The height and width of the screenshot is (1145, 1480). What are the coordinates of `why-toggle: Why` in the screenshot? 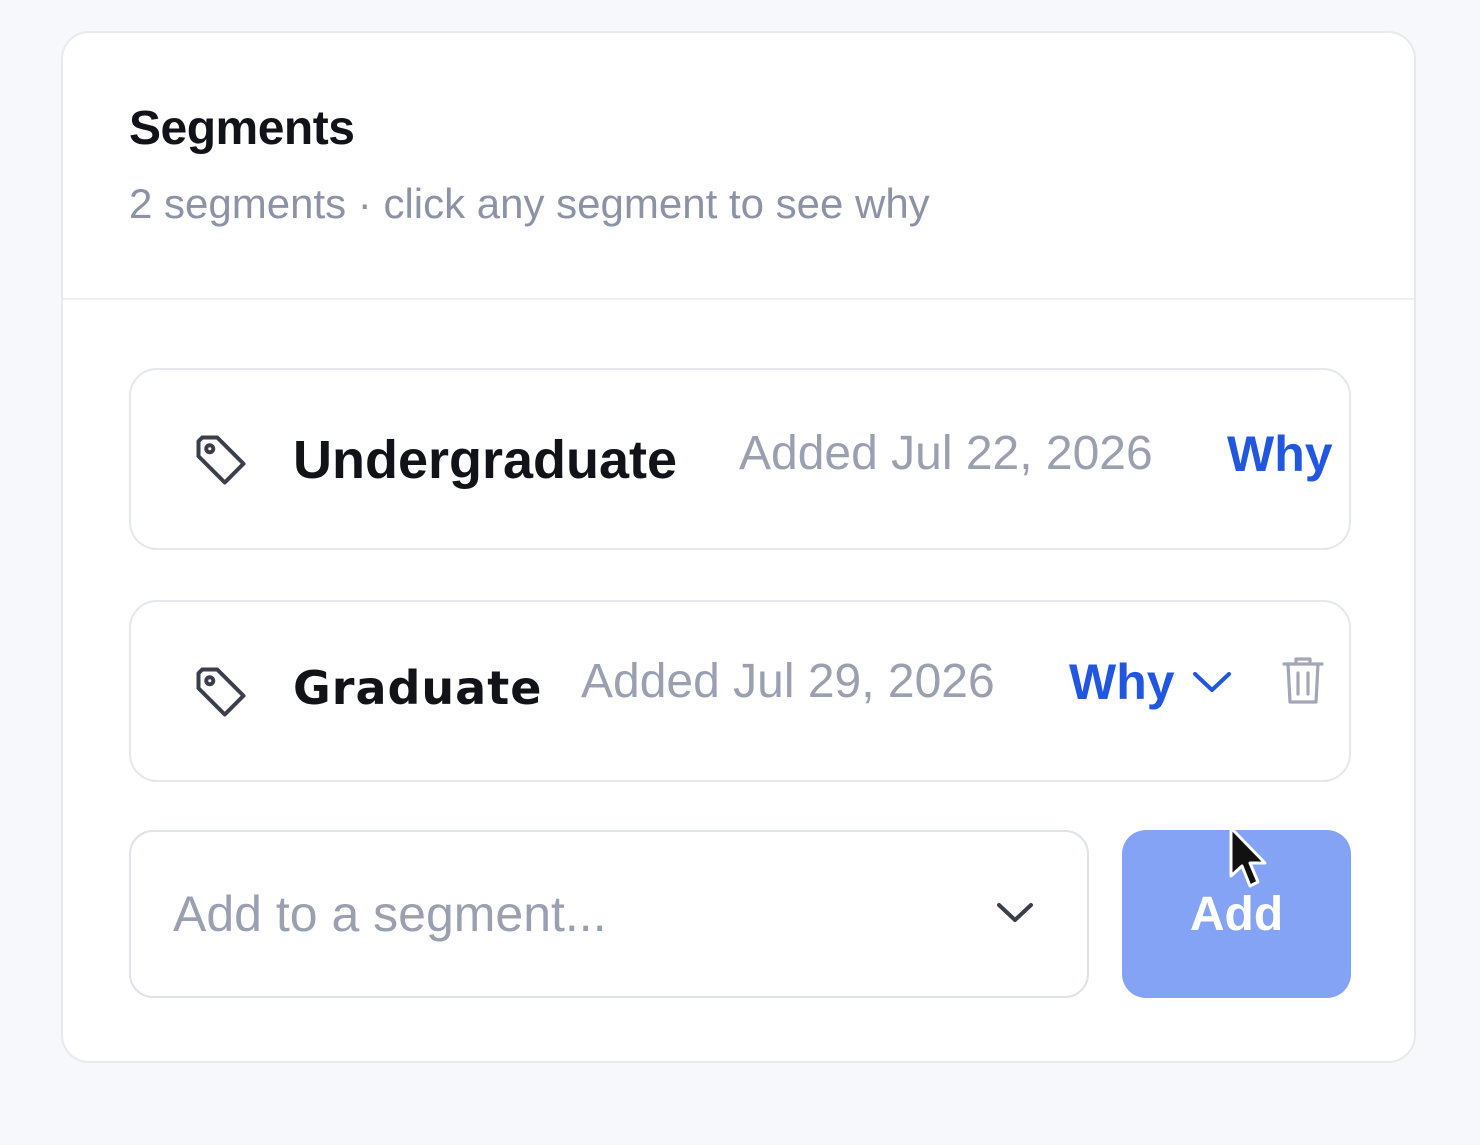 It's located at (1151, 682).